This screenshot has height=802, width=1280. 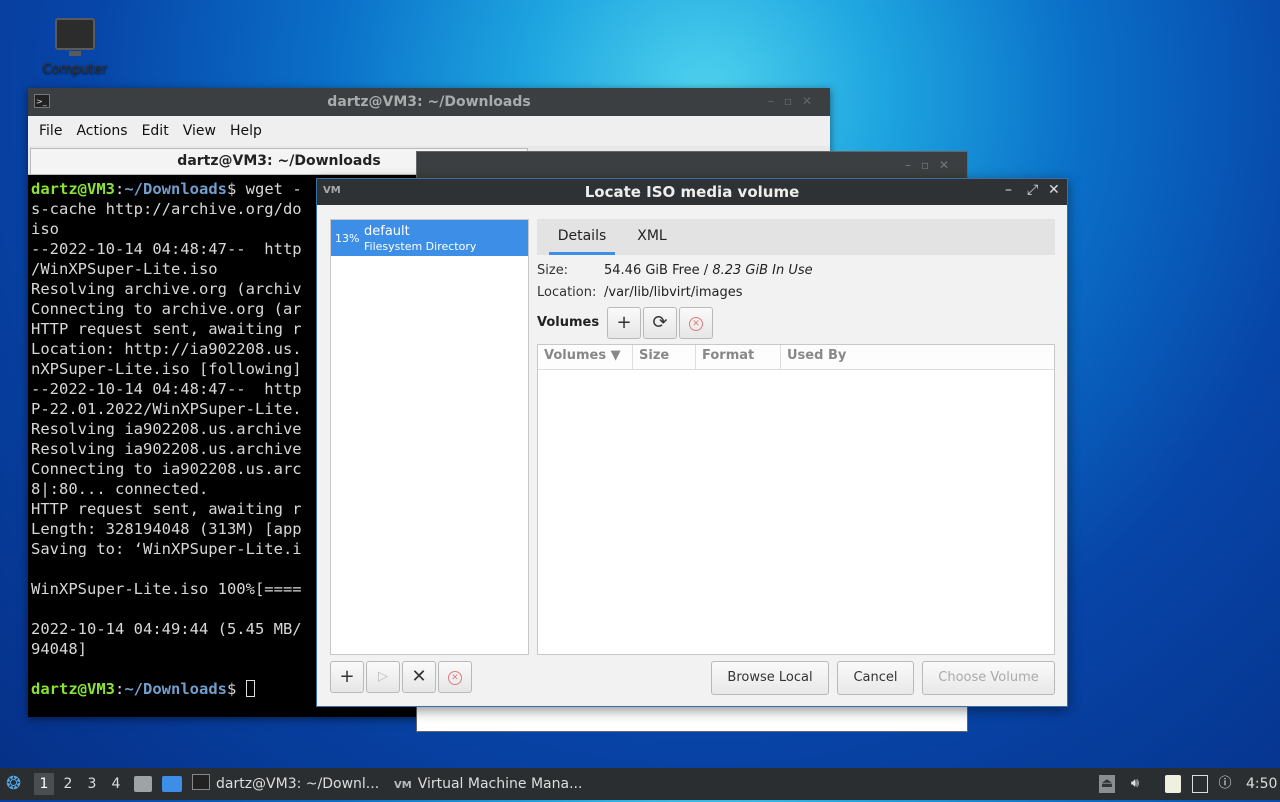 I want to click on delete-pool-button: ✕, so click(x=419, y=677).